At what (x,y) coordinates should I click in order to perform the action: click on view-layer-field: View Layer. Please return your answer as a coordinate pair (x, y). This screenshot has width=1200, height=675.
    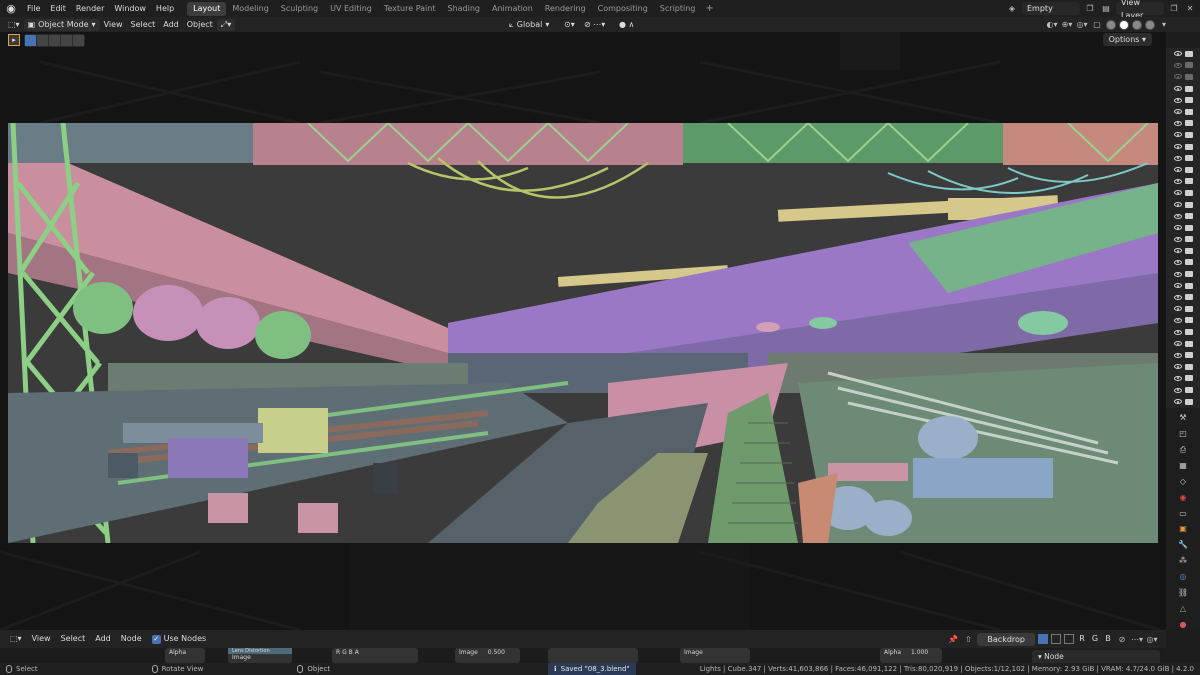
    Looking at the image, I should click on (1140, 10).